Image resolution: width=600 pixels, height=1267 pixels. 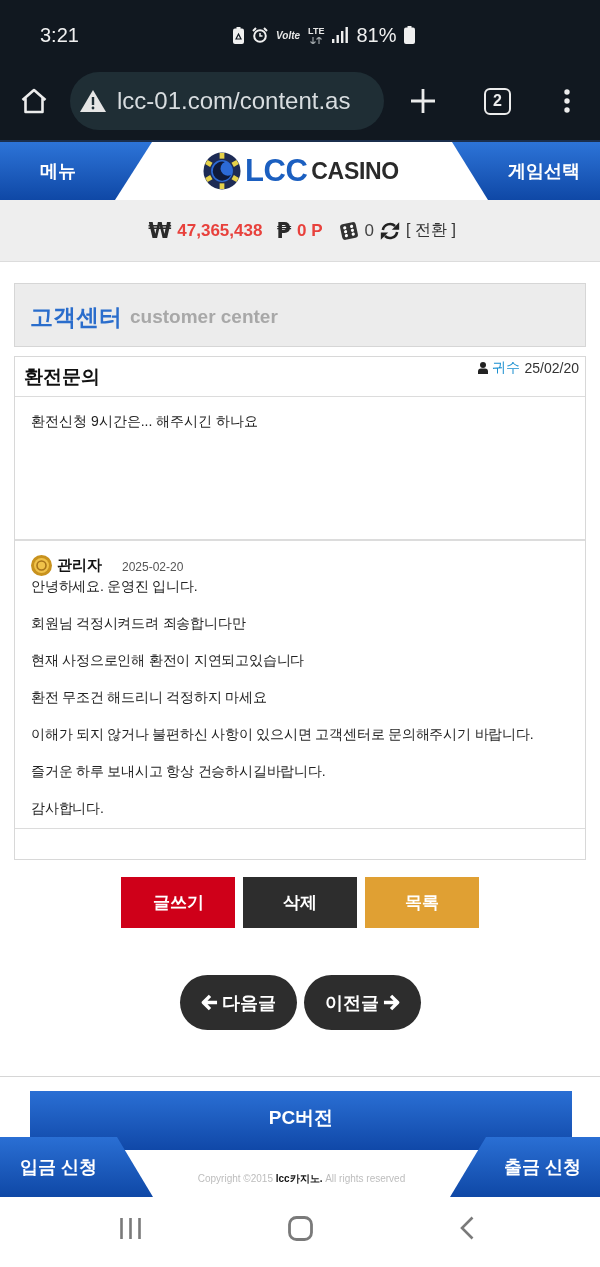 What do you see at coordinates (467, 1228) in the screenshot?
I see `back-icon` at bounding box center [467, 1228].